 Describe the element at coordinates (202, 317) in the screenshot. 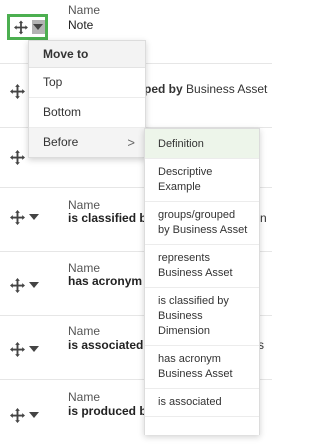

I see `submenu-item: is classified by Business Dimension` at that location.